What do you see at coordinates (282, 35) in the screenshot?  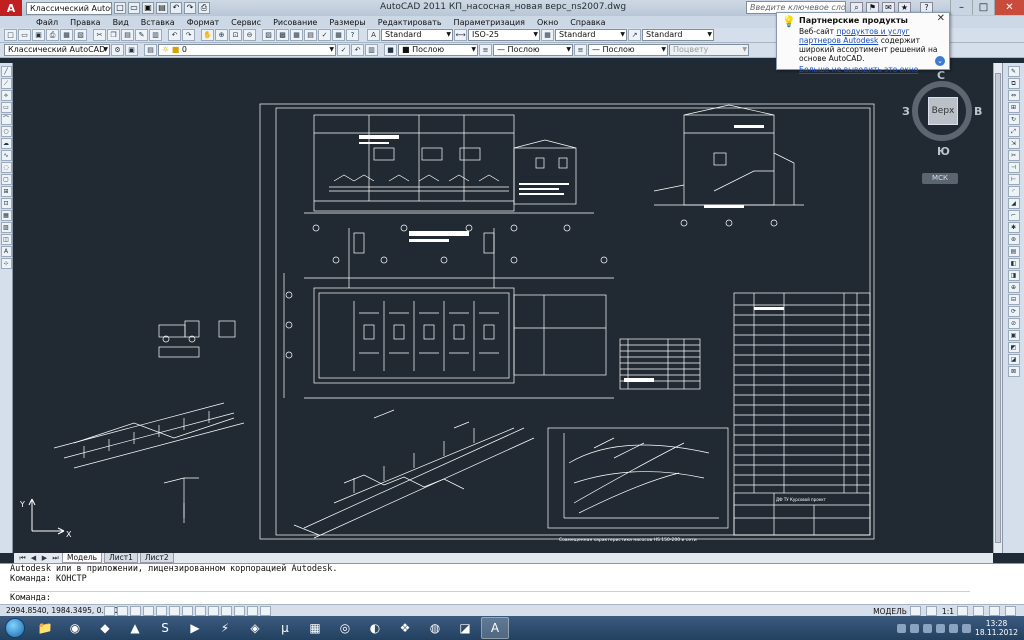 I see `design-center-icon: ▩` at bounding box center [282, 35].